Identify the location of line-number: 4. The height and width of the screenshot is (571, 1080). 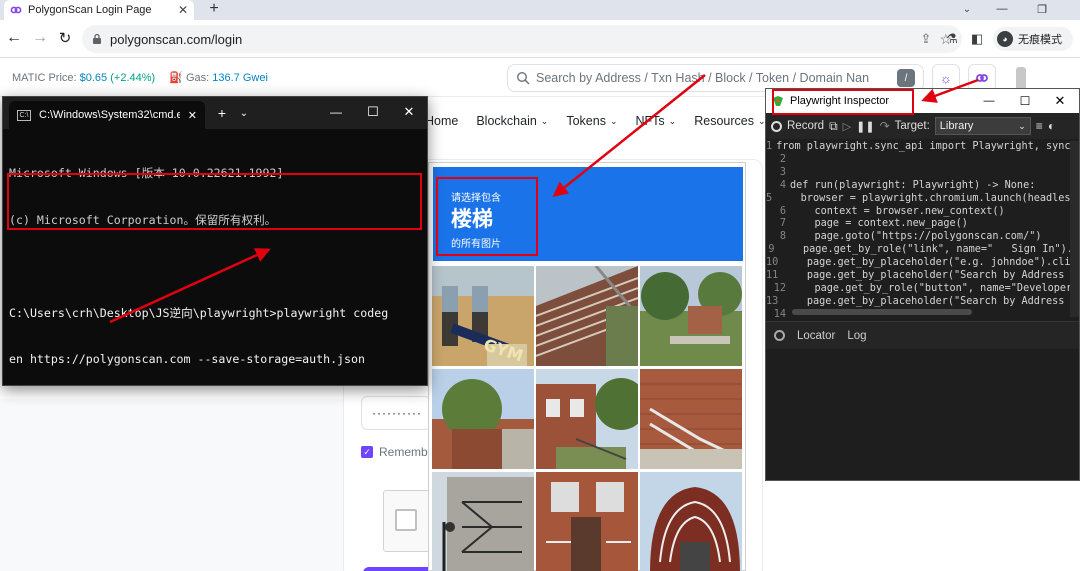
(782, 185).